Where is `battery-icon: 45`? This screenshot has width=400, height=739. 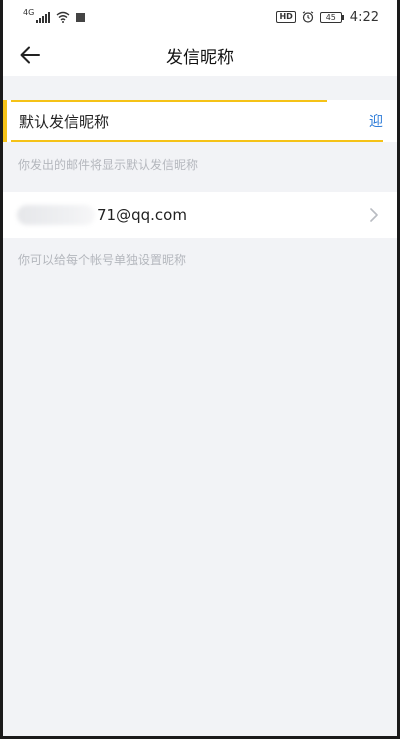
battery-icon: 45 is located at coordinates (331, 17).